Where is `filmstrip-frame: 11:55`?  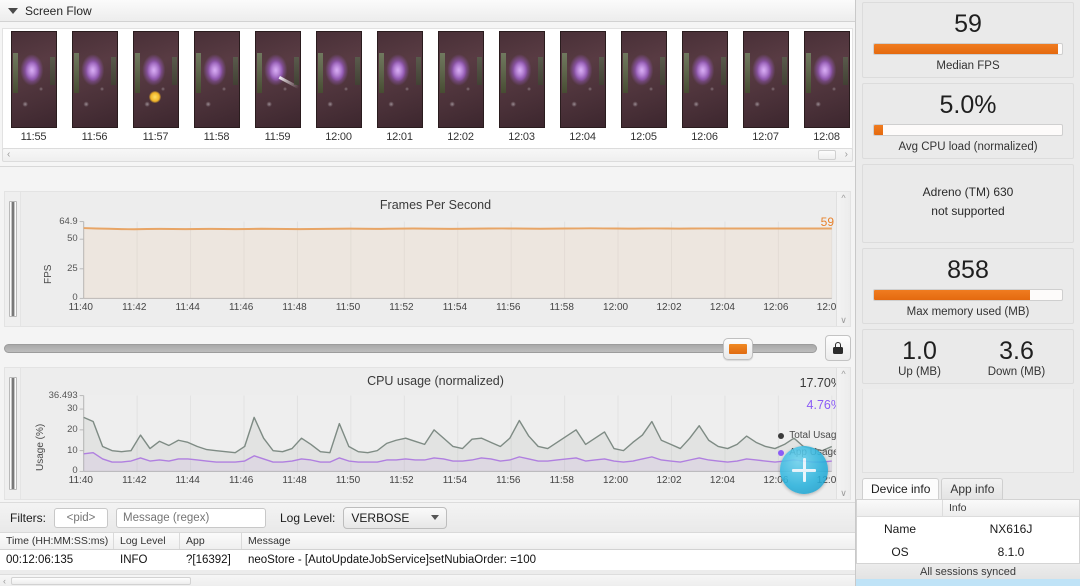 filmstrip-frame: 11:55 is located at coordinates (33, 89).